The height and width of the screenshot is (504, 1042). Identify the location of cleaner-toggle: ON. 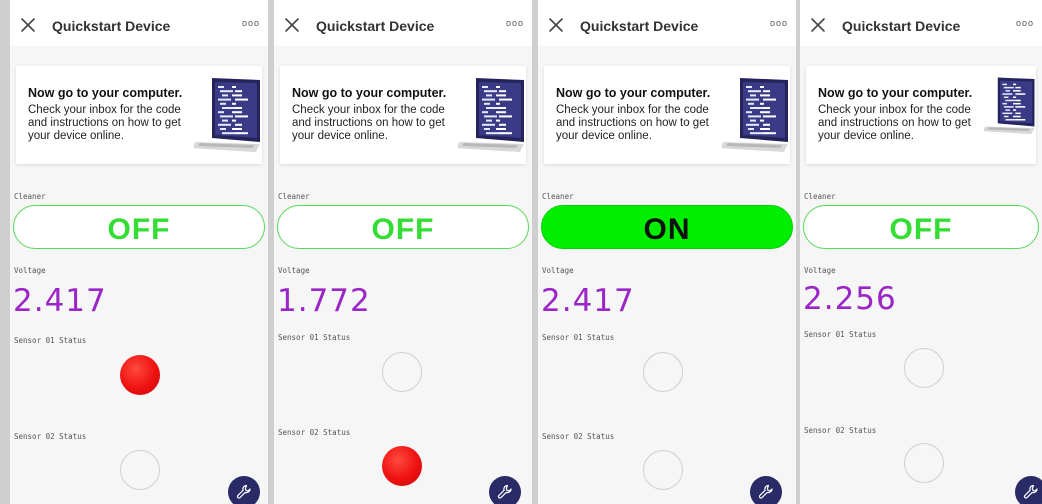
(667, 227).